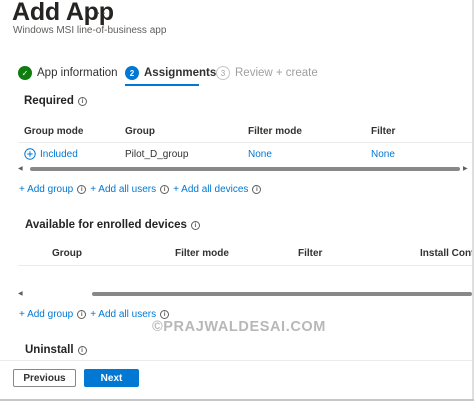  I want to click on add-all-devices-link: + Add all devices, so click(210, 189).